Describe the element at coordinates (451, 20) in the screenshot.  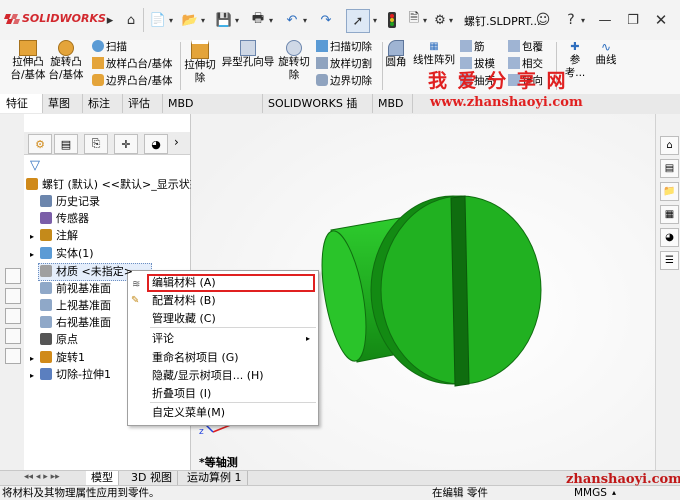
I see `options-dropdown-icon: ▾` at that location.